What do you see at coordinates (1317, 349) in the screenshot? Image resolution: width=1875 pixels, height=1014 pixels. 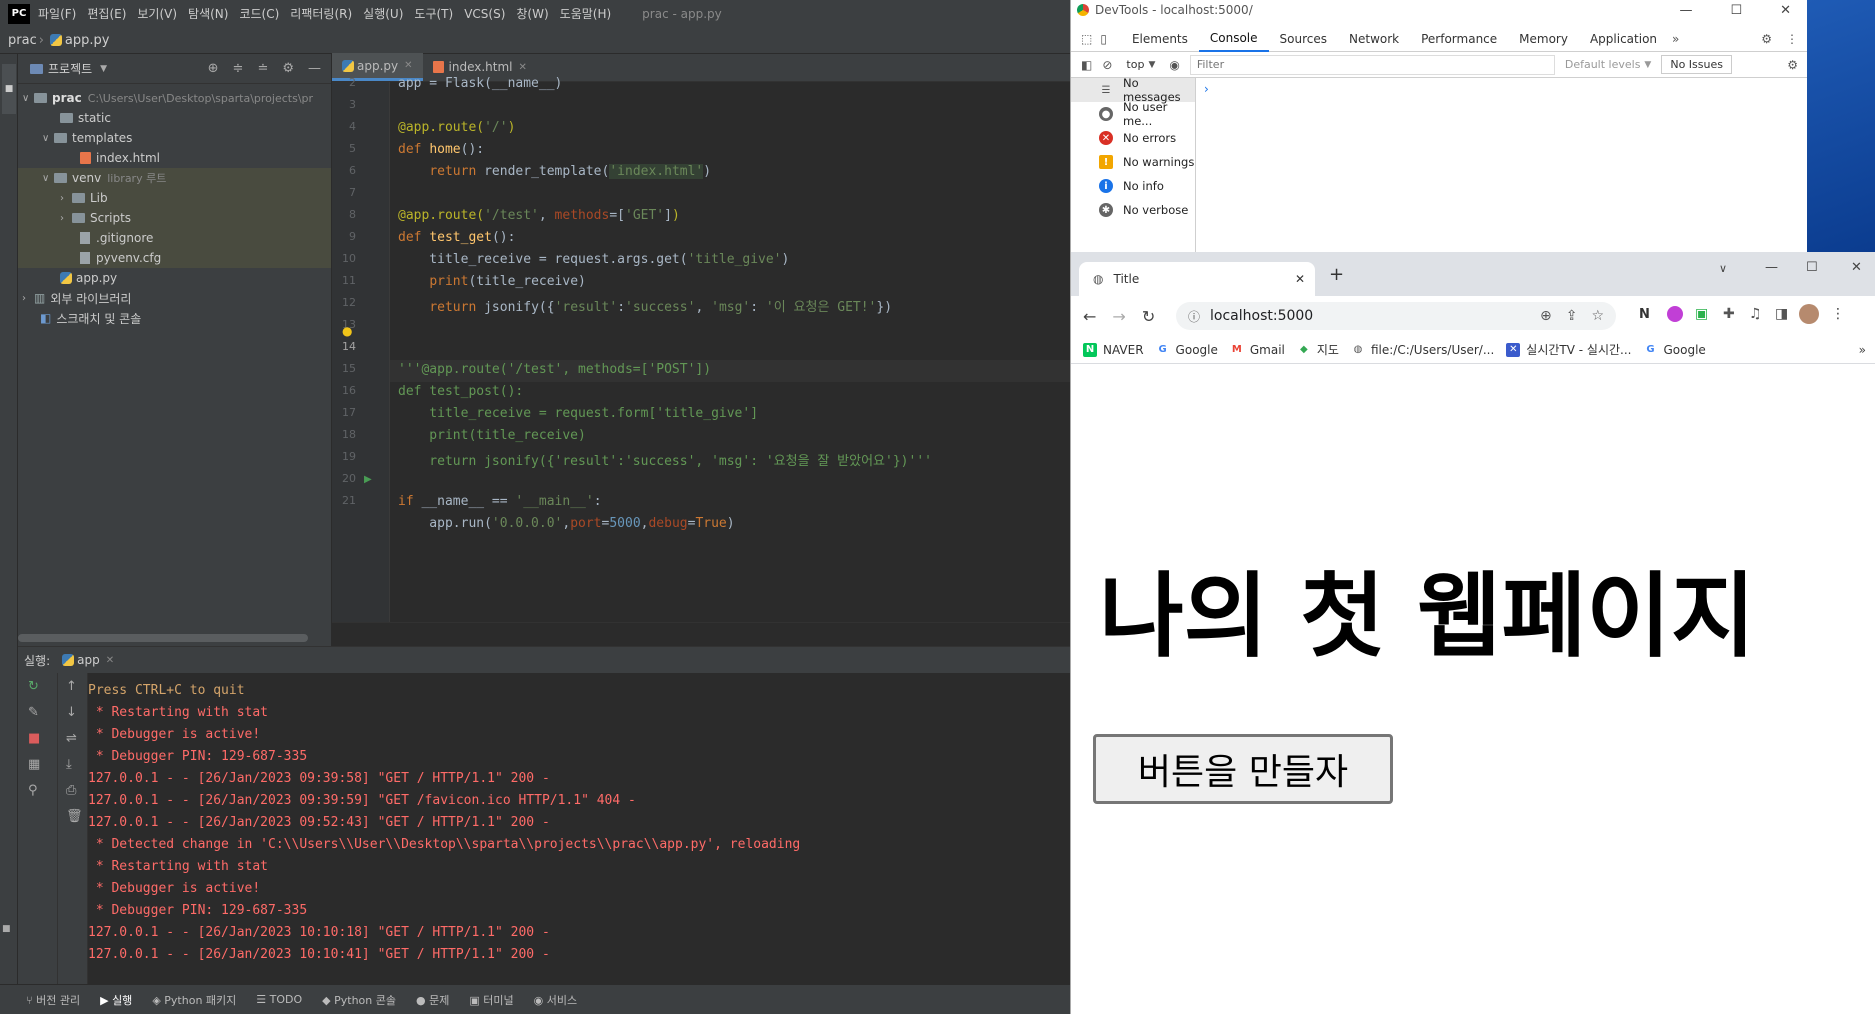 I see `bookmark-maps: ◆ 지도` at bounding box center [1317, 349].